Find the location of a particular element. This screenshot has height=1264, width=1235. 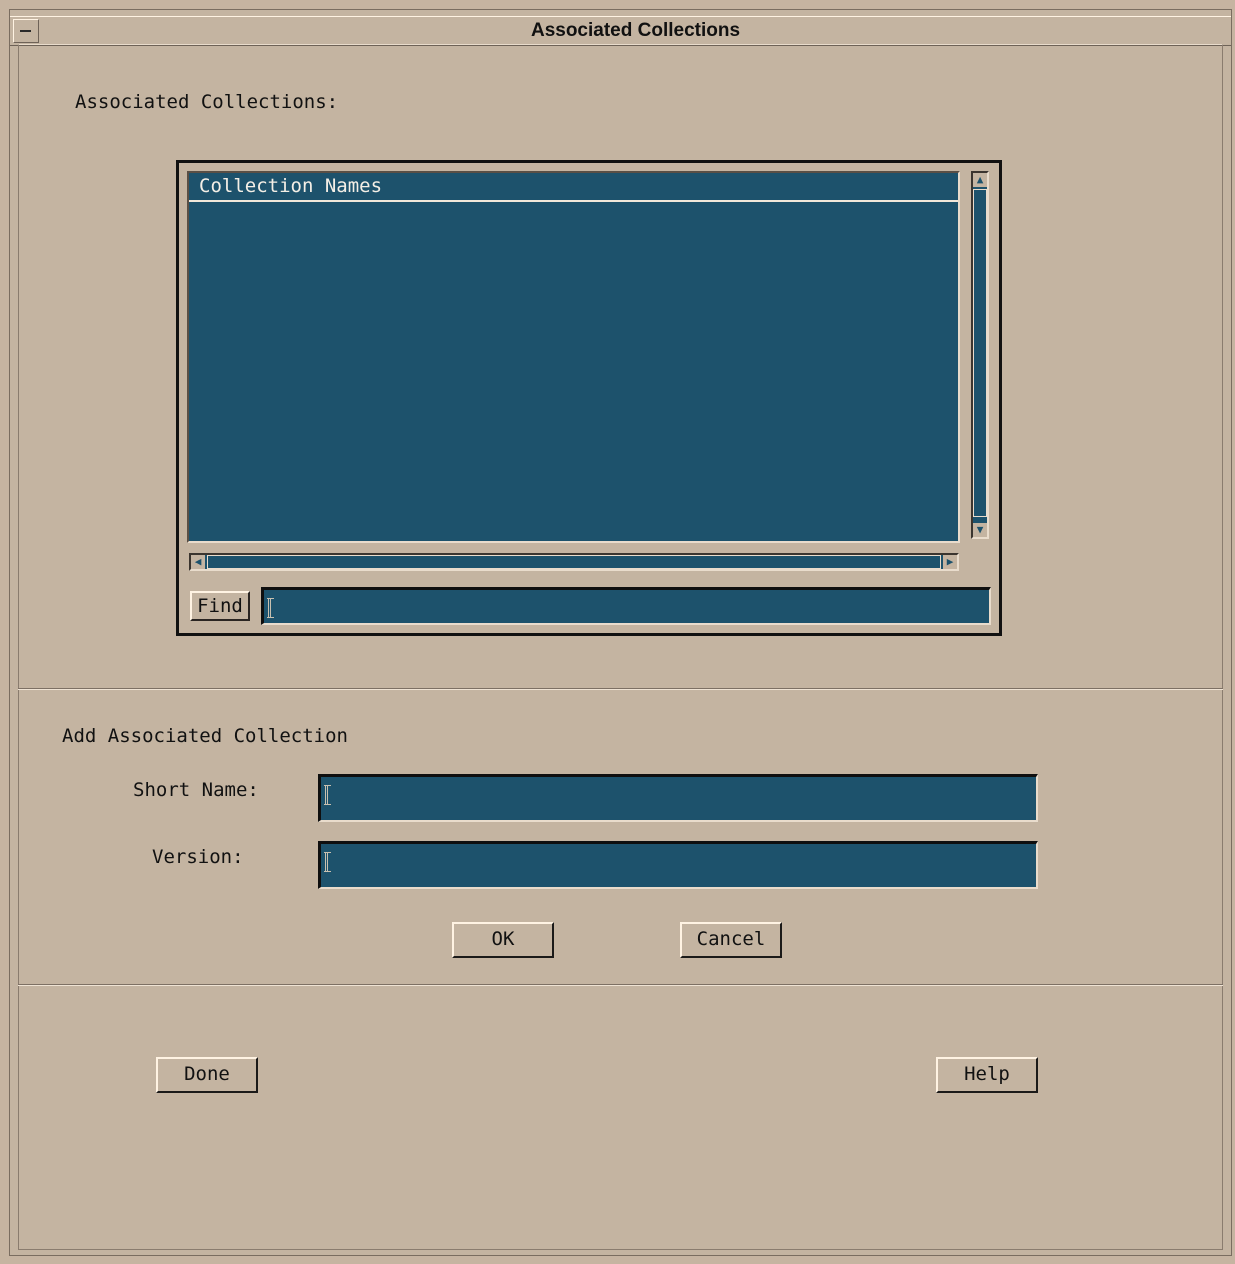

window-menu-icon is located at coordinates (26, 31).